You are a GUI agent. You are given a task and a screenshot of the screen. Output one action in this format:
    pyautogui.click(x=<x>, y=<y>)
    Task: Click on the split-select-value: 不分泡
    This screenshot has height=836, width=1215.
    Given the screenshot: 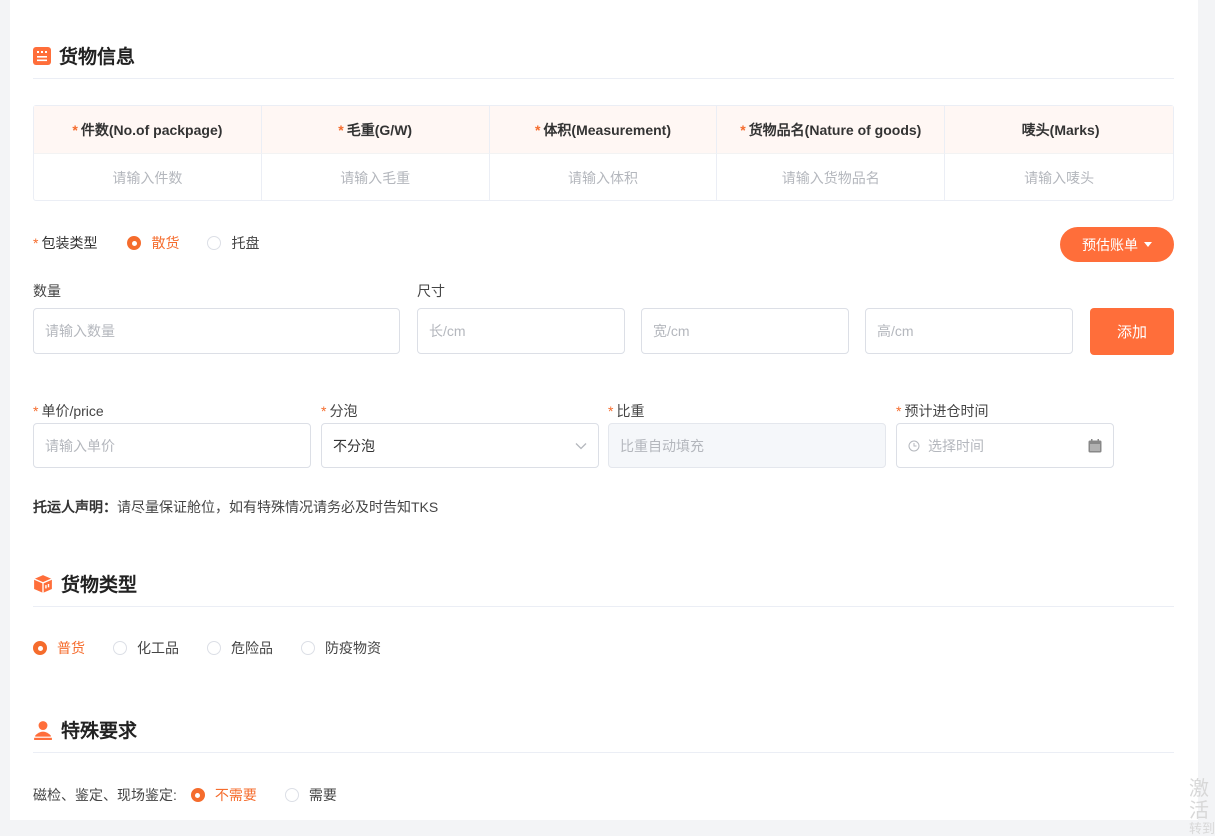 What is the action you would take?
    pyautogui.click(x=354, y=445)
    